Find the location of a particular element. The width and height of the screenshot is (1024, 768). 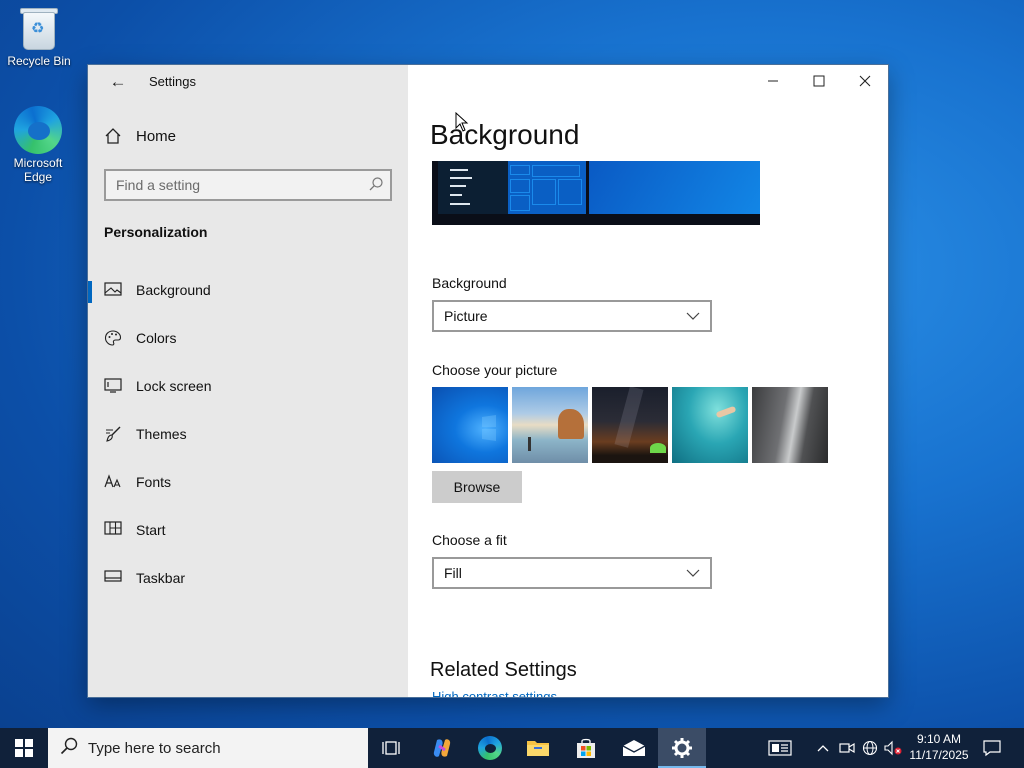

taskbar-icon is located at coordinates (114, 578).